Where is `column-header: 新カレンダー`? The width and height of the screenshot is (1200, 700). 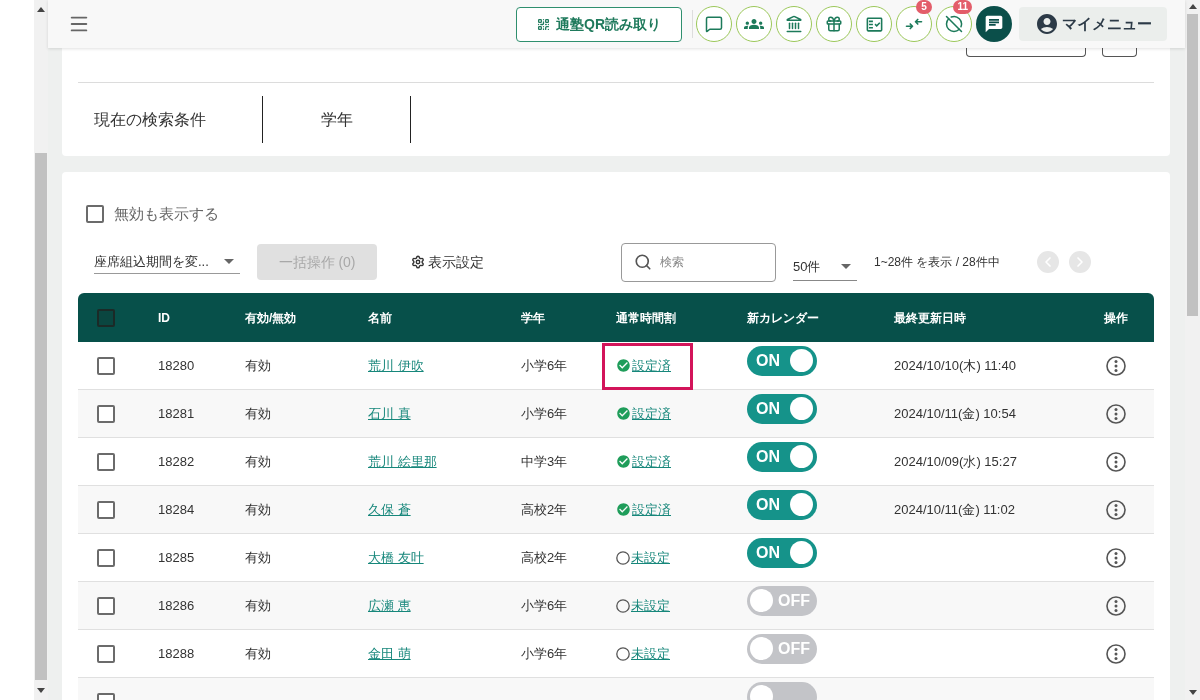 column-header: 新カレンダー is located at coordinates (783, 317).